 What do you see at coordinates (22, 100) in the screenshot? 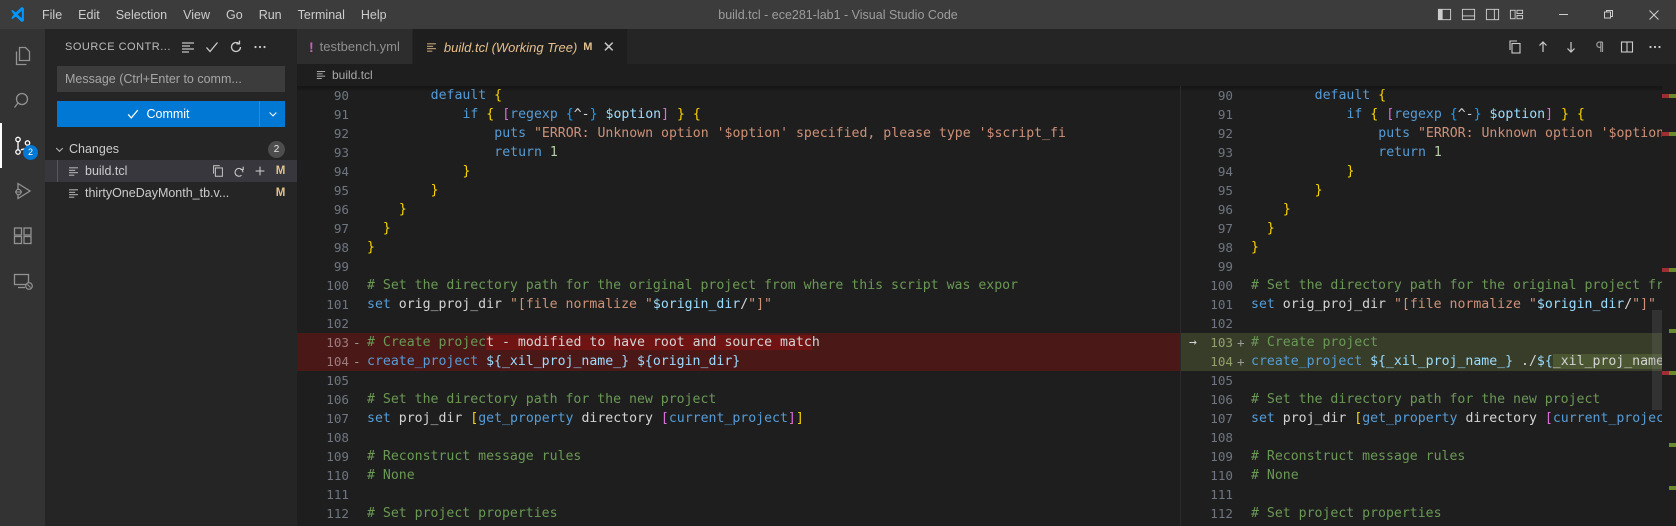
I see `activity-item-search` at bounding box center [22, 100].